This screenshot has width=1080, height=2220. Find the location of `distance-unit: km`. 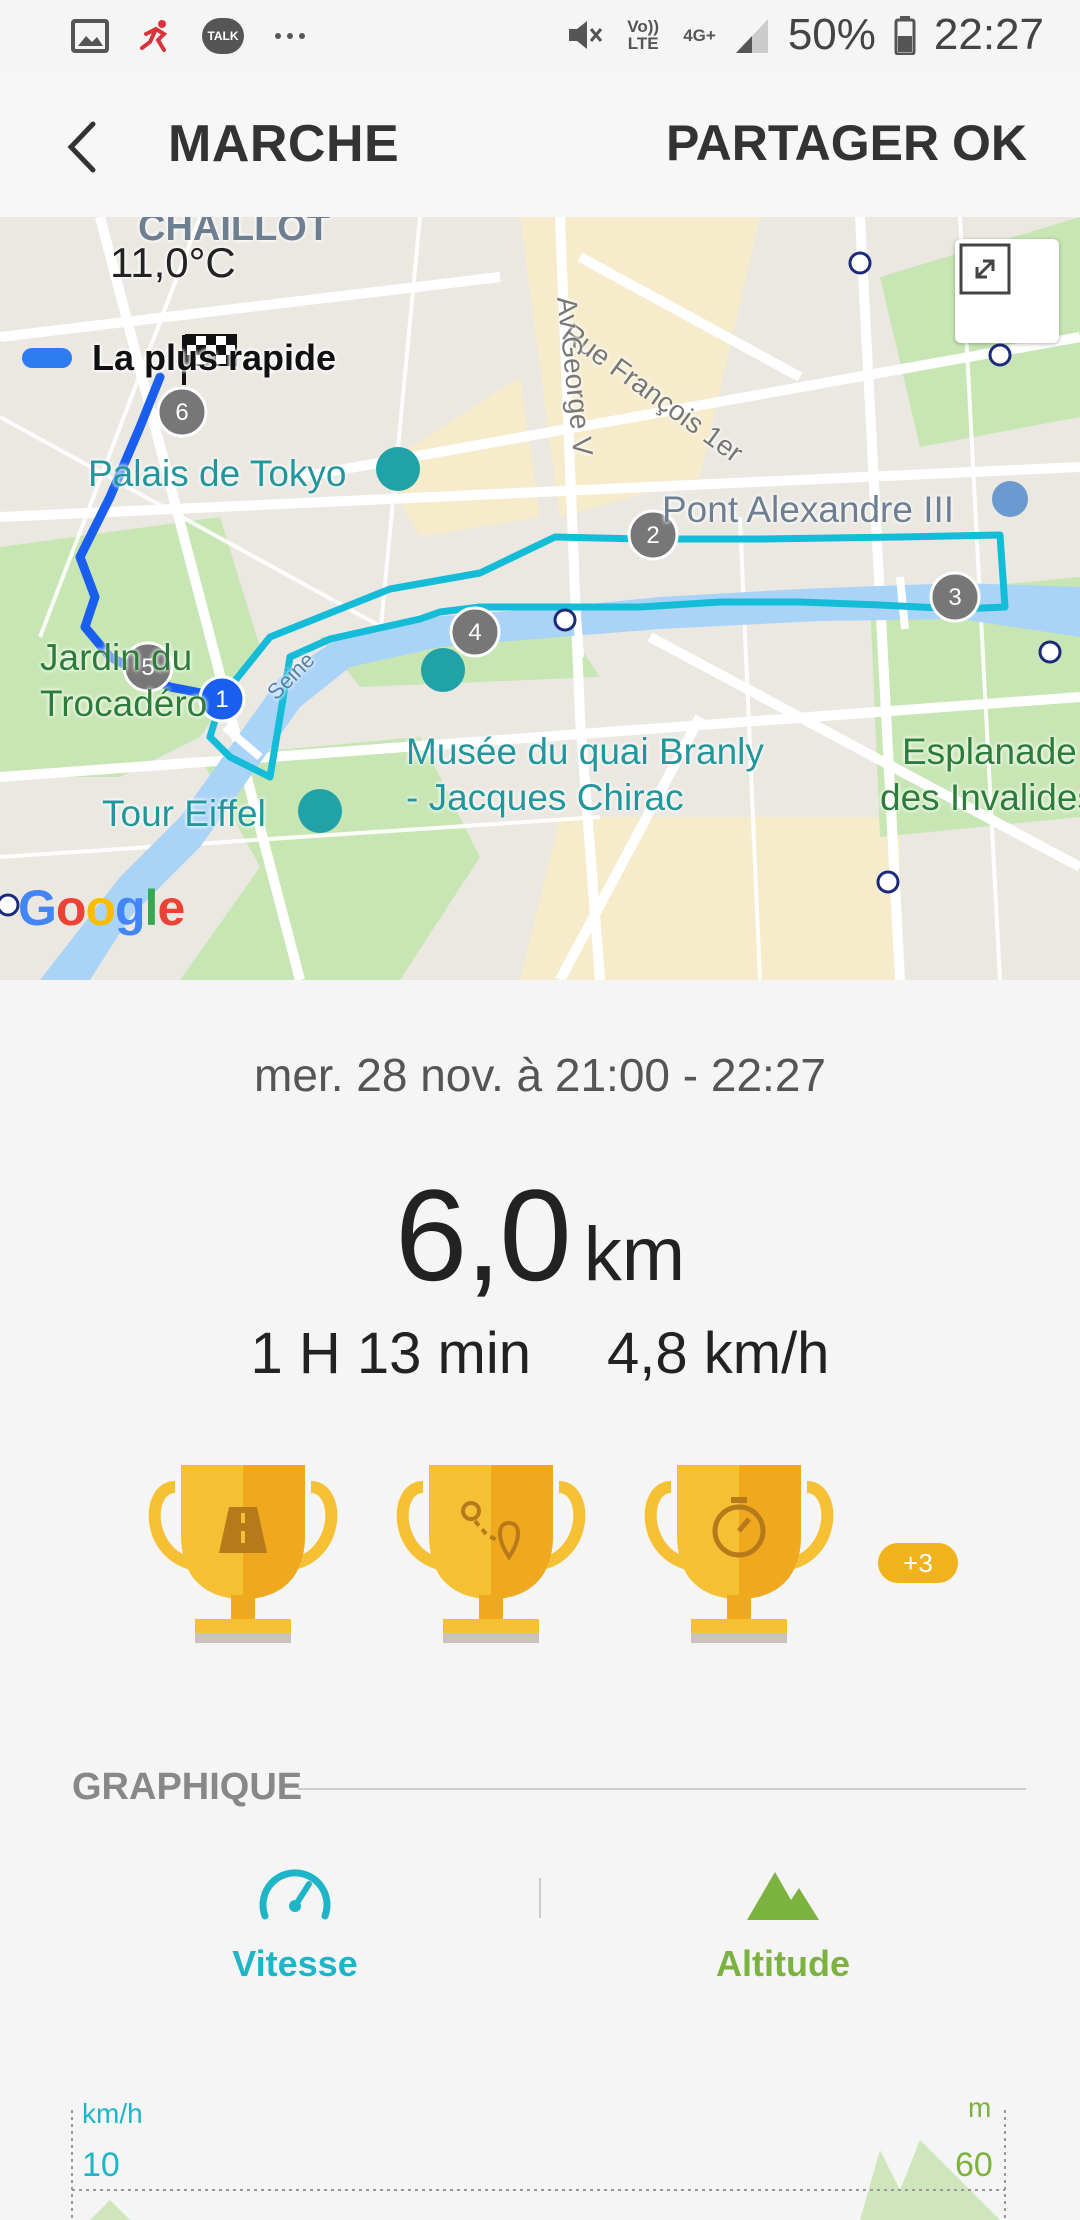

distance-unit: km is located at coordinates (634, 1254).